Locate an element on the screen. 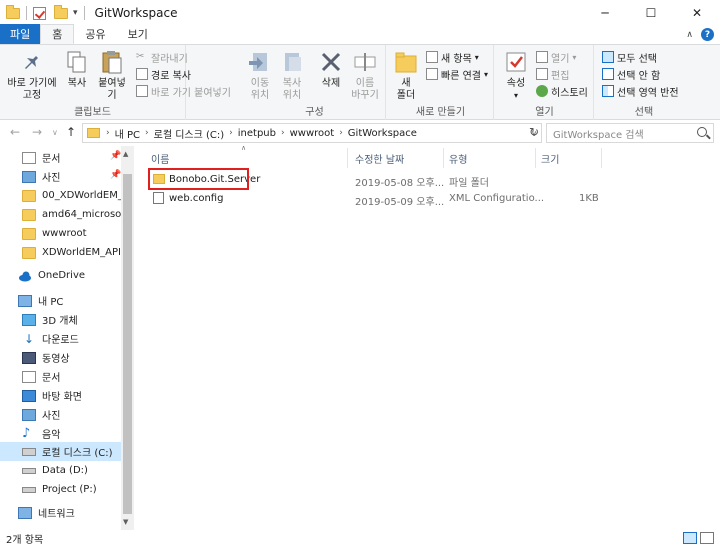  picture-icon is located at coordinates (29, 176).